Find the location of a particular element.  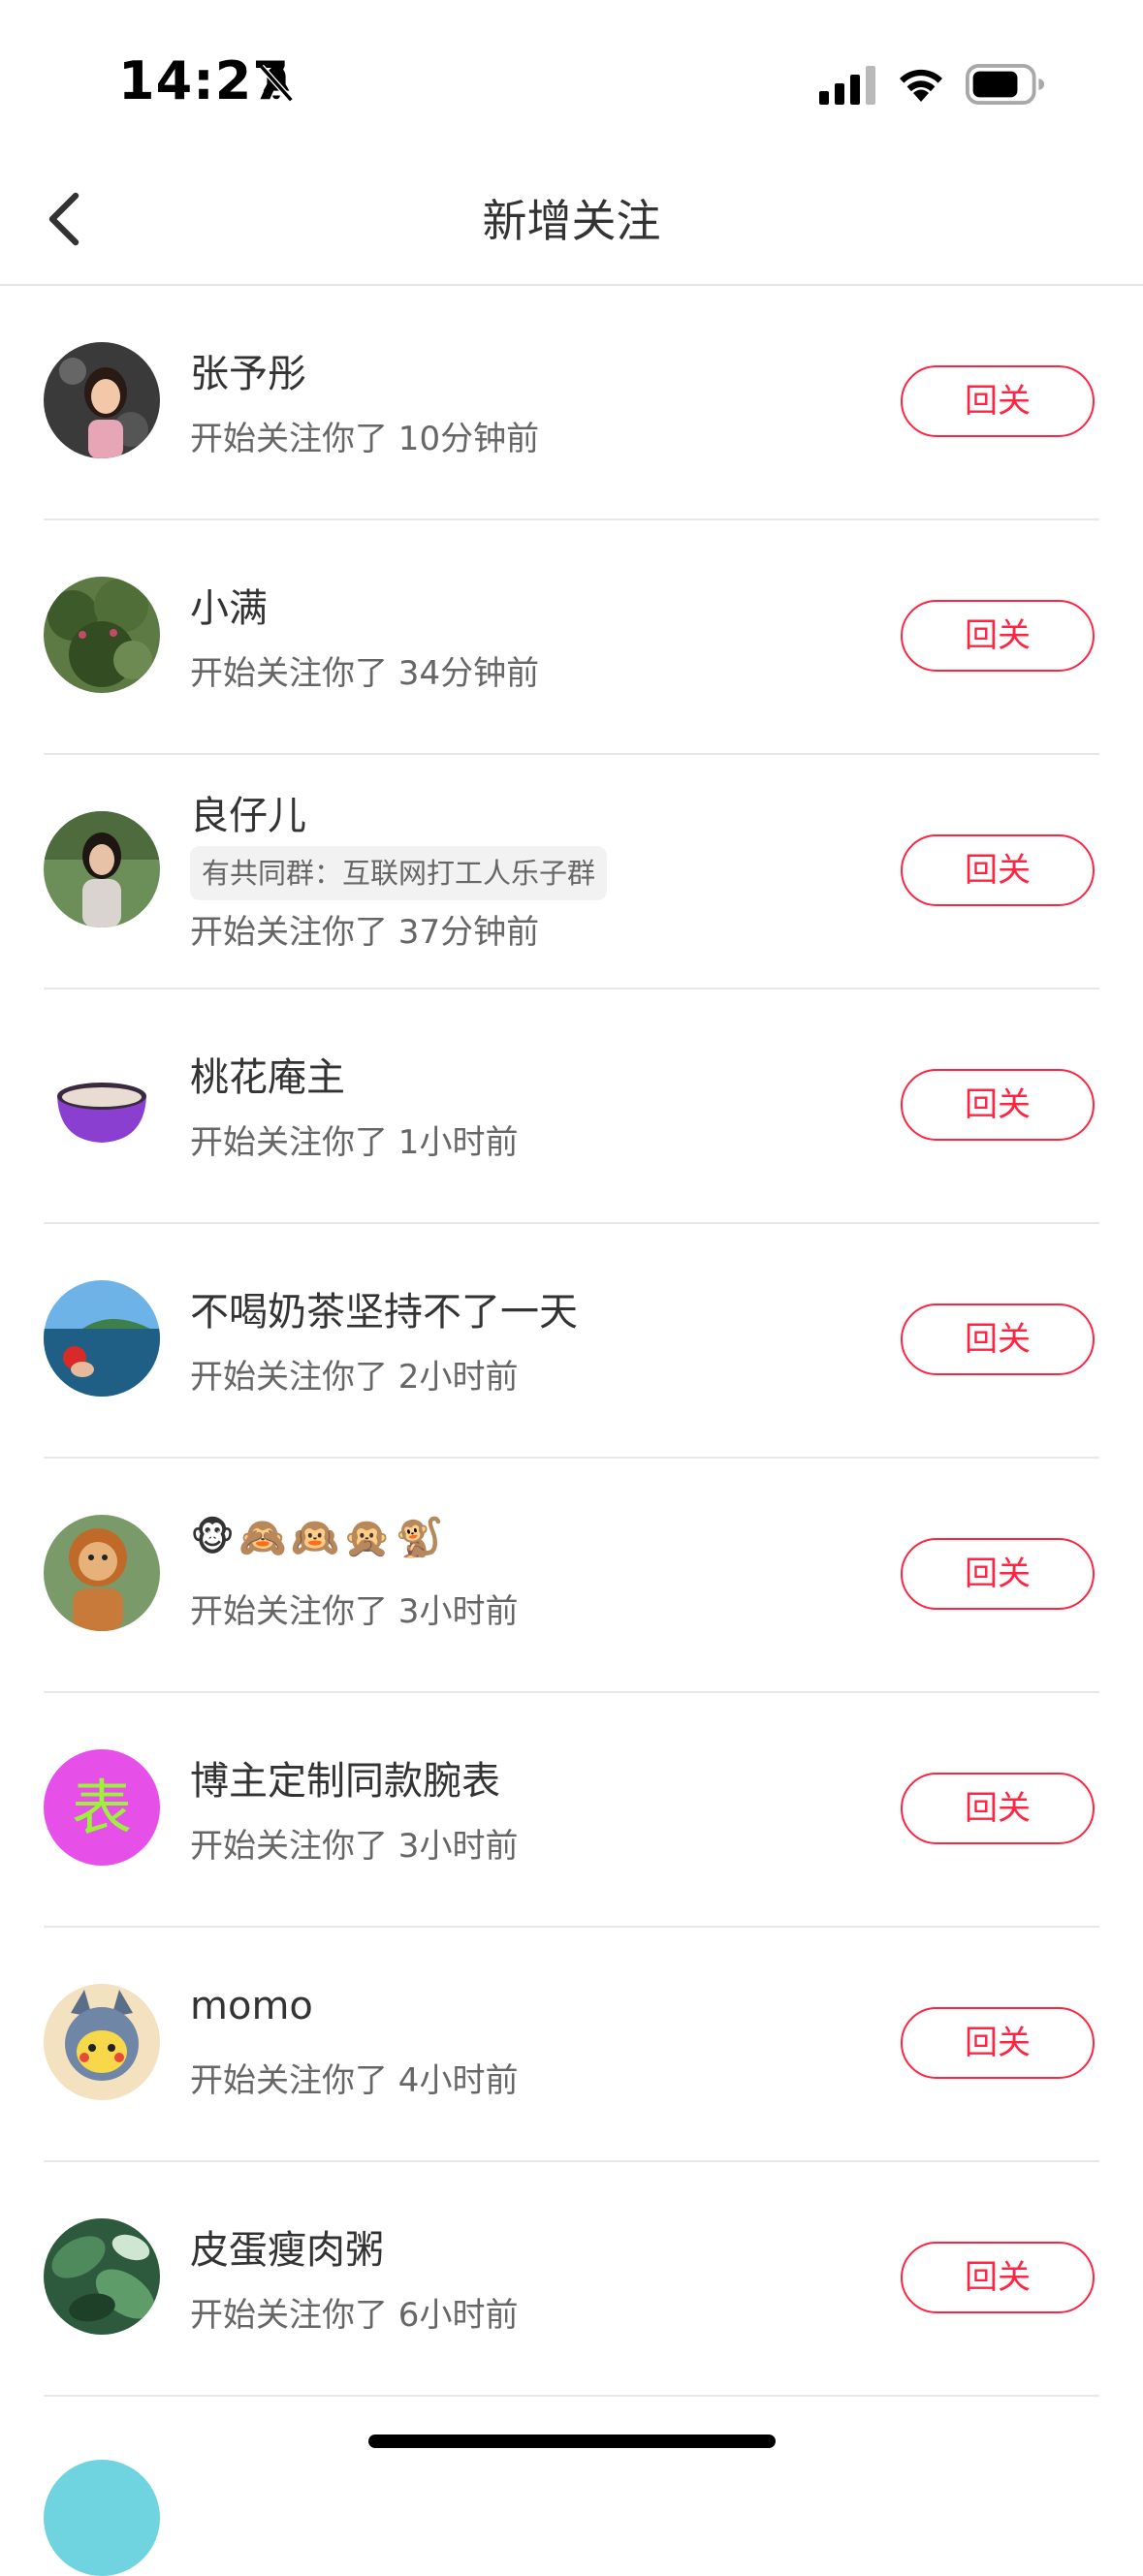

user-name: 张予彤 is located at coordinates (248, 374).